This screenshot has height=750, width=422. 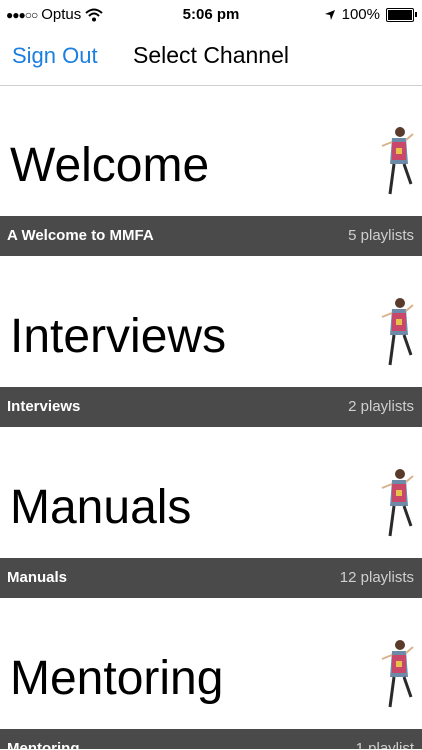 I want to click on channel-name: Interviews, so click(x=44, y=406).